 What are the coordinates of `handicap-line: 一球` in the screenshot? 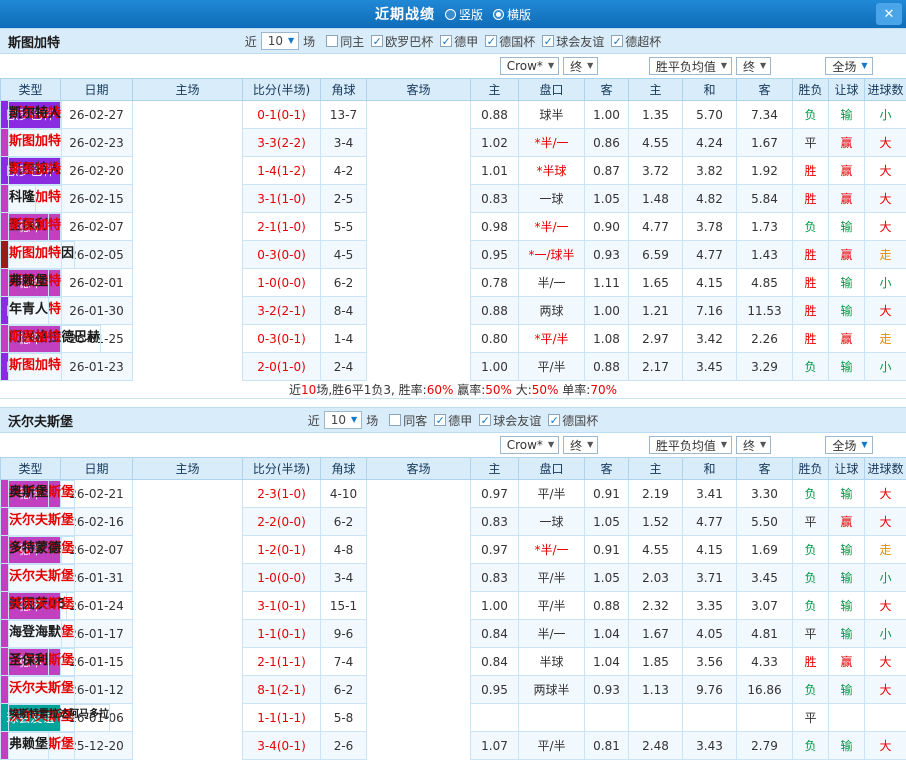 It's located at (552, 199).